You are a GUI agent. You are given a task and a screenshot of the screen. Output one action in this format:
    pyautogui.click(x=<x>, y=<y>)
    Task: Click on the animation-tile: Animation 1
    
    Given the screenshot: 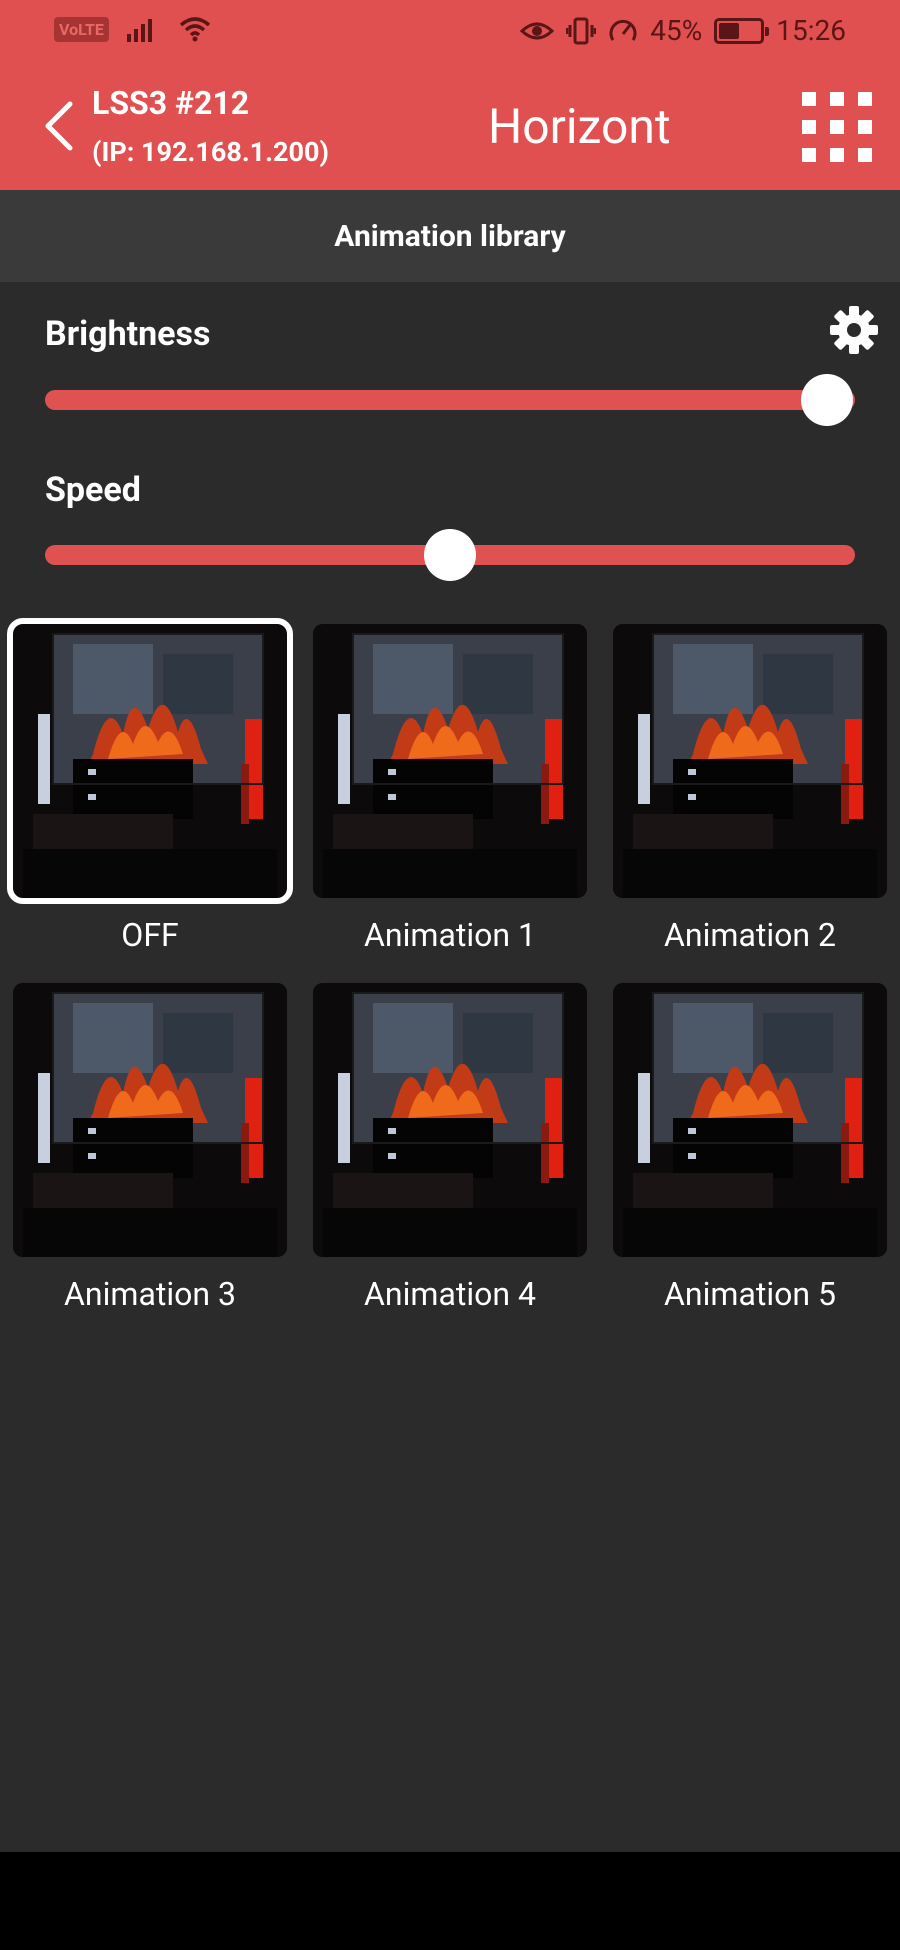 What is the action you would take?
    pyautogui.click(x=450, y=789)
    